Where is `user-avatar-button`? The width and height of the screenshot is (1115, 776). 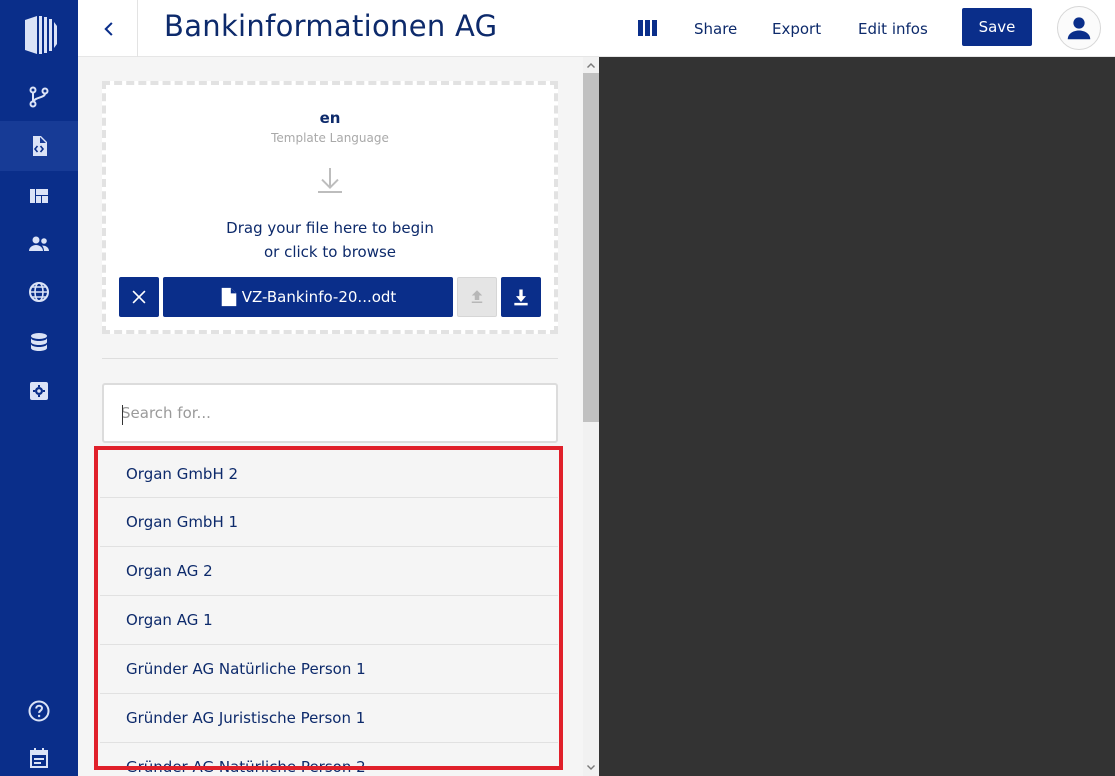 user-avatar-button is located at coordinates (1079, 28).